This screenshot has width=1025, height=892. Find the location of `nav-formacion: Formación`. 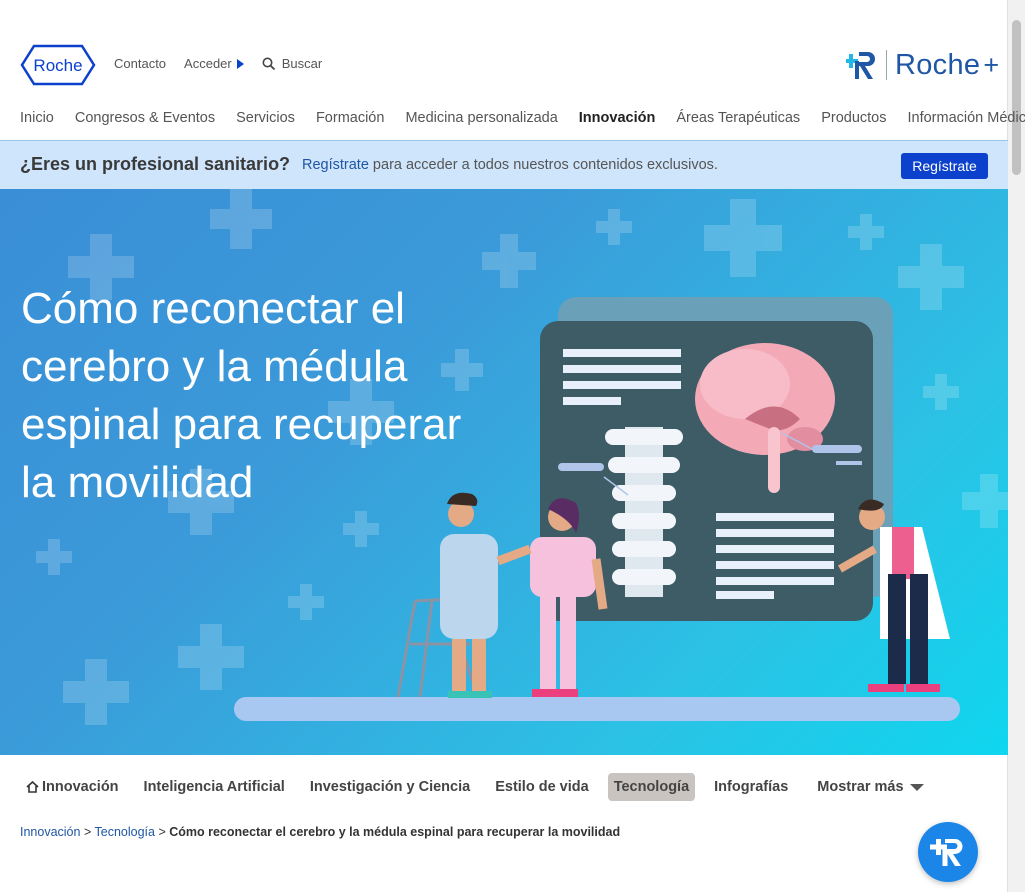

nav-formacion: Formación is located at coordinates (350, 118).